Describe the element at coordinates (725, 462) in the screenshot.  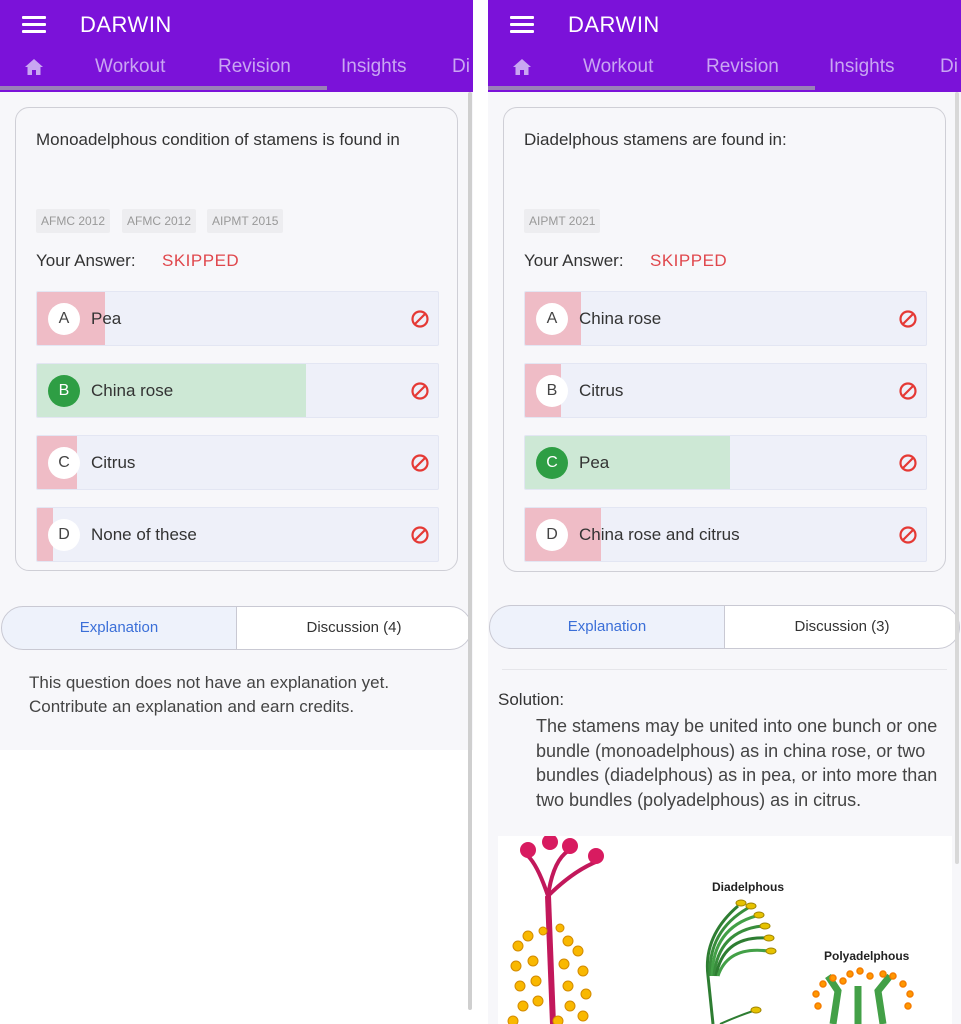
I see `option-c: C Pea` at that location.